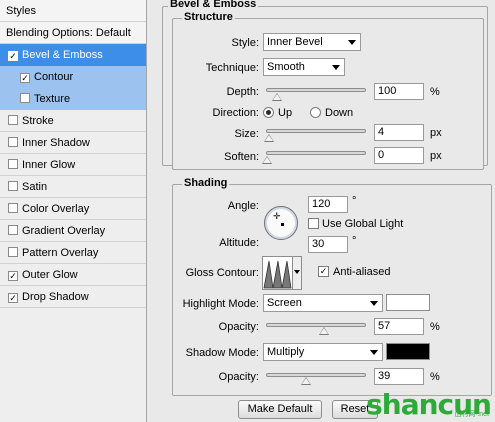  What do you see at coordinates (241, 157) in the screenshot?
I see `soften-label: Soften:` at bounding box center [241, 157].